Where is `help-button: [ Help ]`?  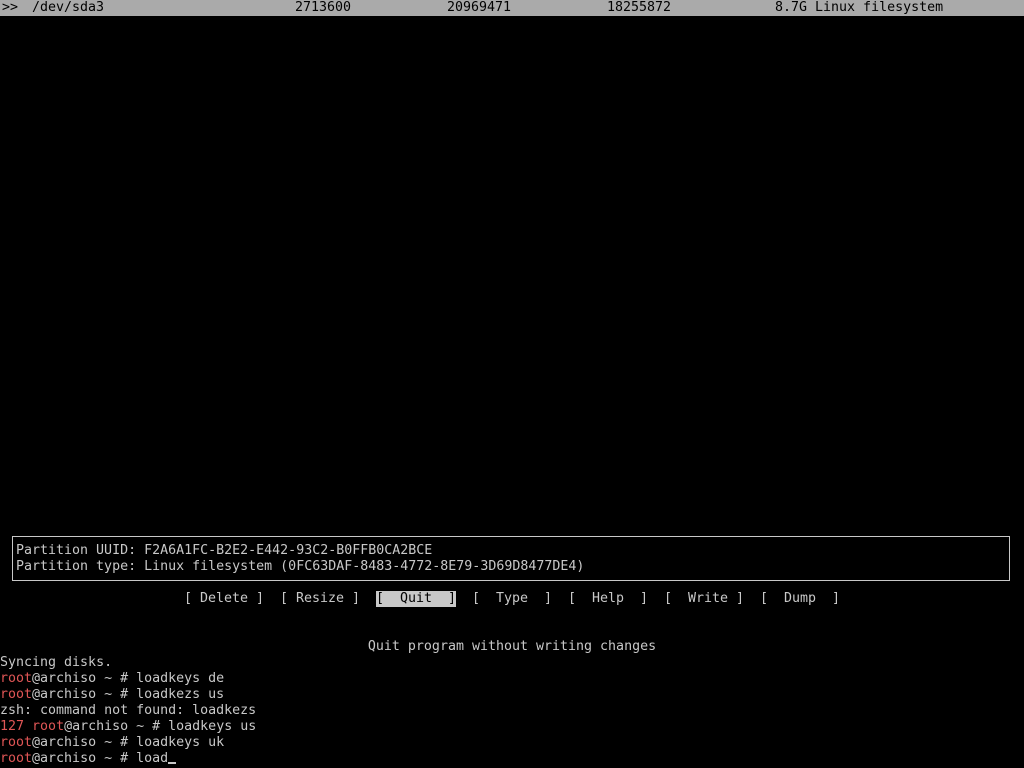
help-button: [ Help ] is located at coordinates (608, 599).